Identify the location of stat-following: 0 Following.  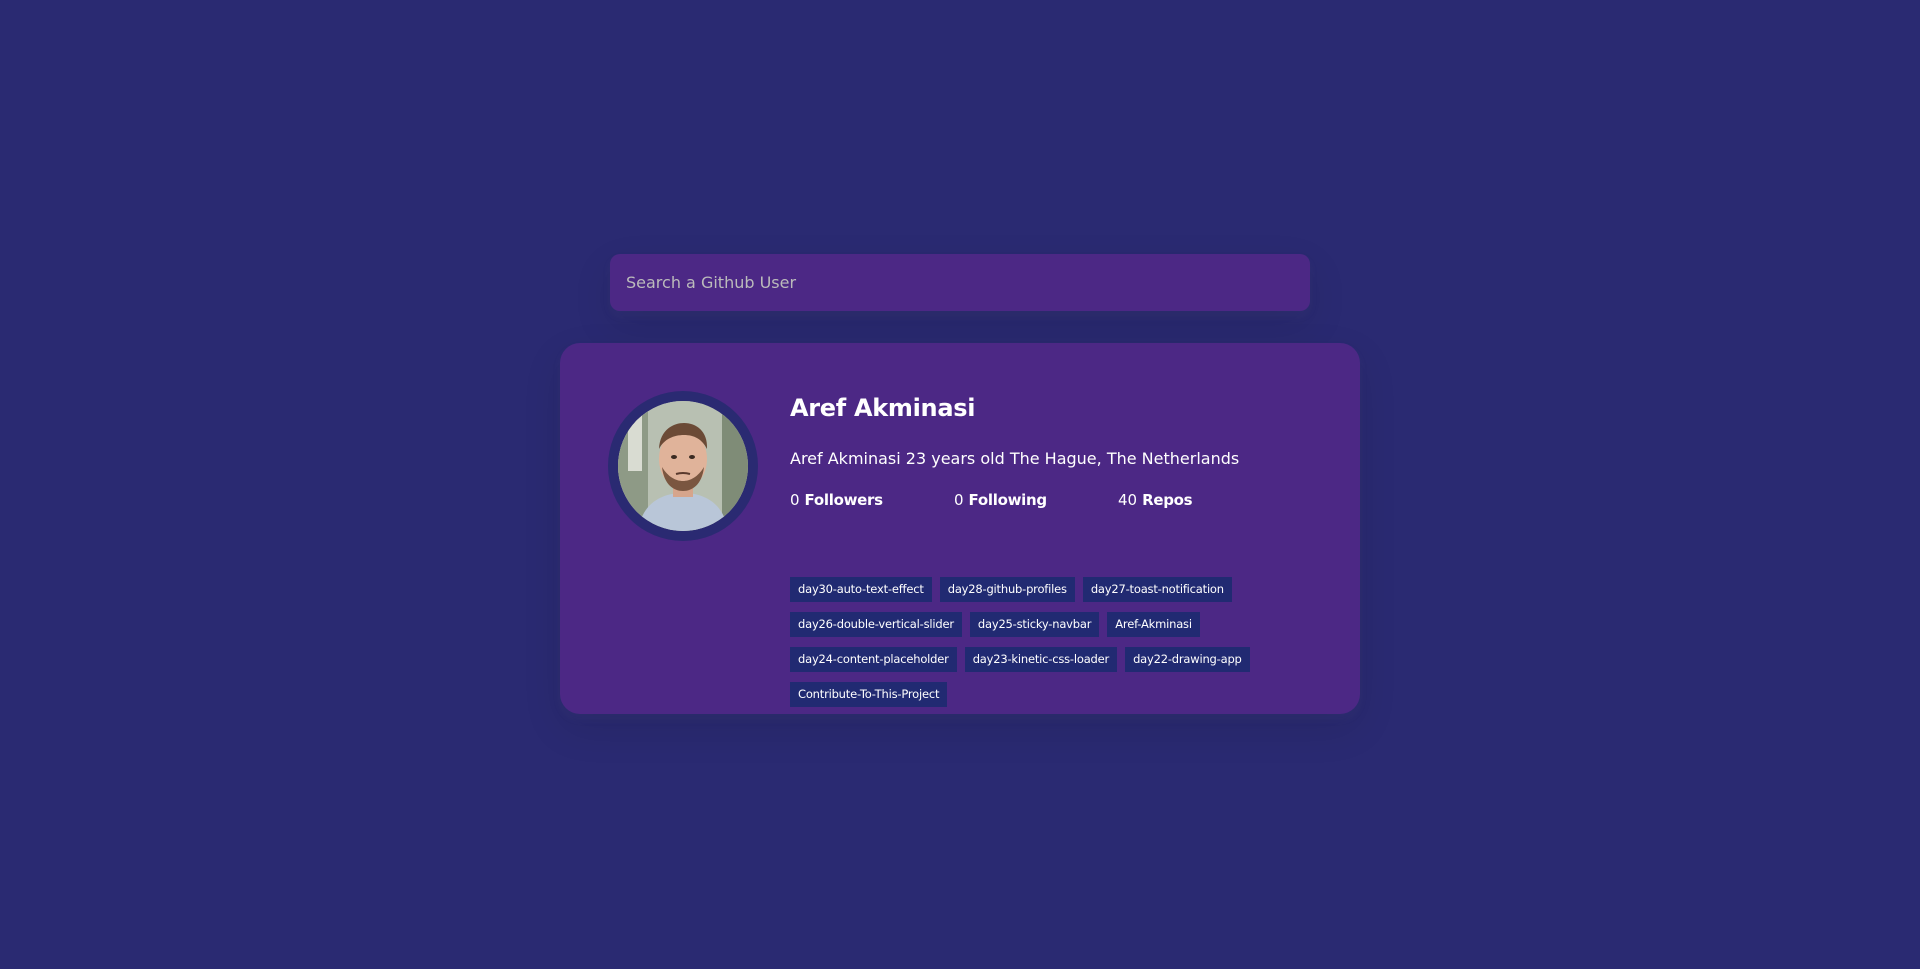
(1036, 500).